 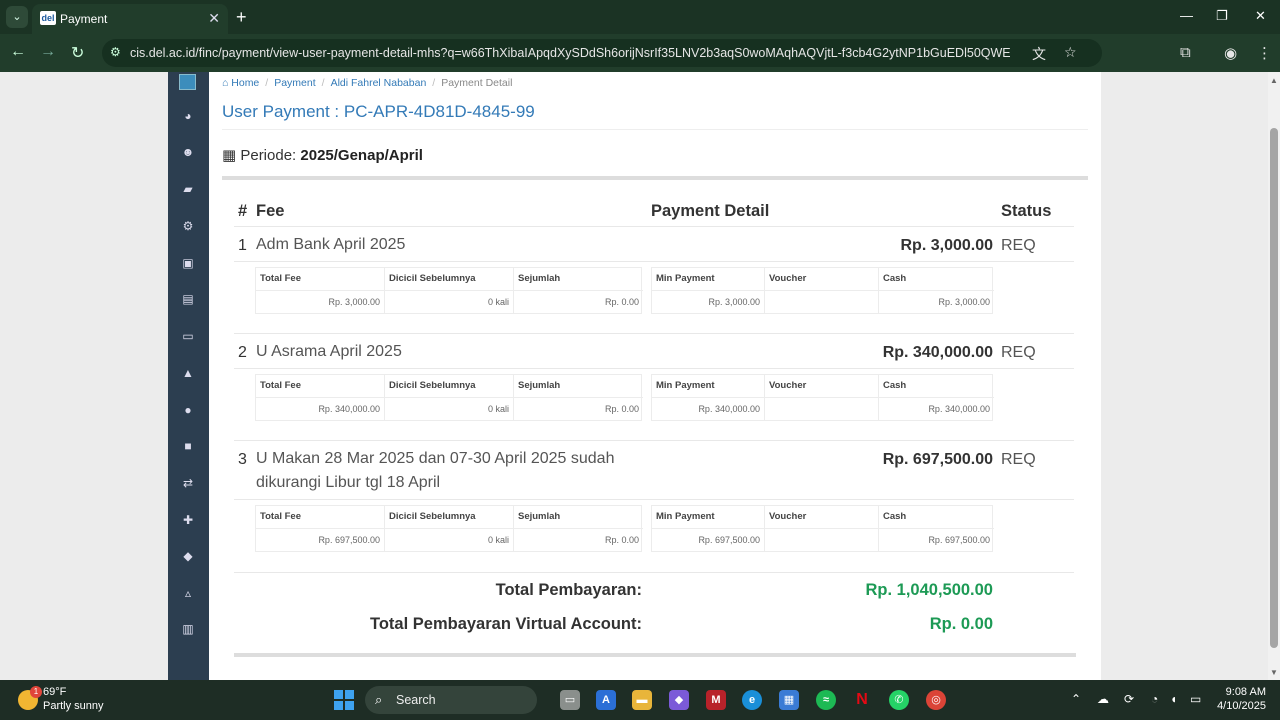 I want to click on row-number: 1, so click(x=242, y=245).